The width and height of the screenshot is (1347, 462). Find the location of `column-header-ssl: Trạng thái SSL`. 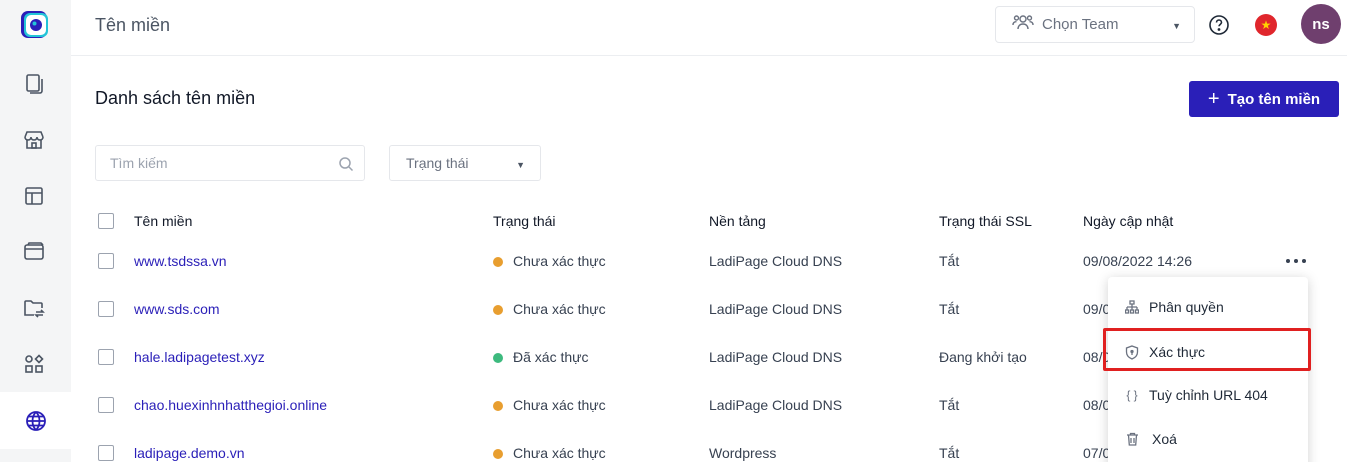

column-header-ssl: Trạng thái SSL is located at coordinates (985, 221).